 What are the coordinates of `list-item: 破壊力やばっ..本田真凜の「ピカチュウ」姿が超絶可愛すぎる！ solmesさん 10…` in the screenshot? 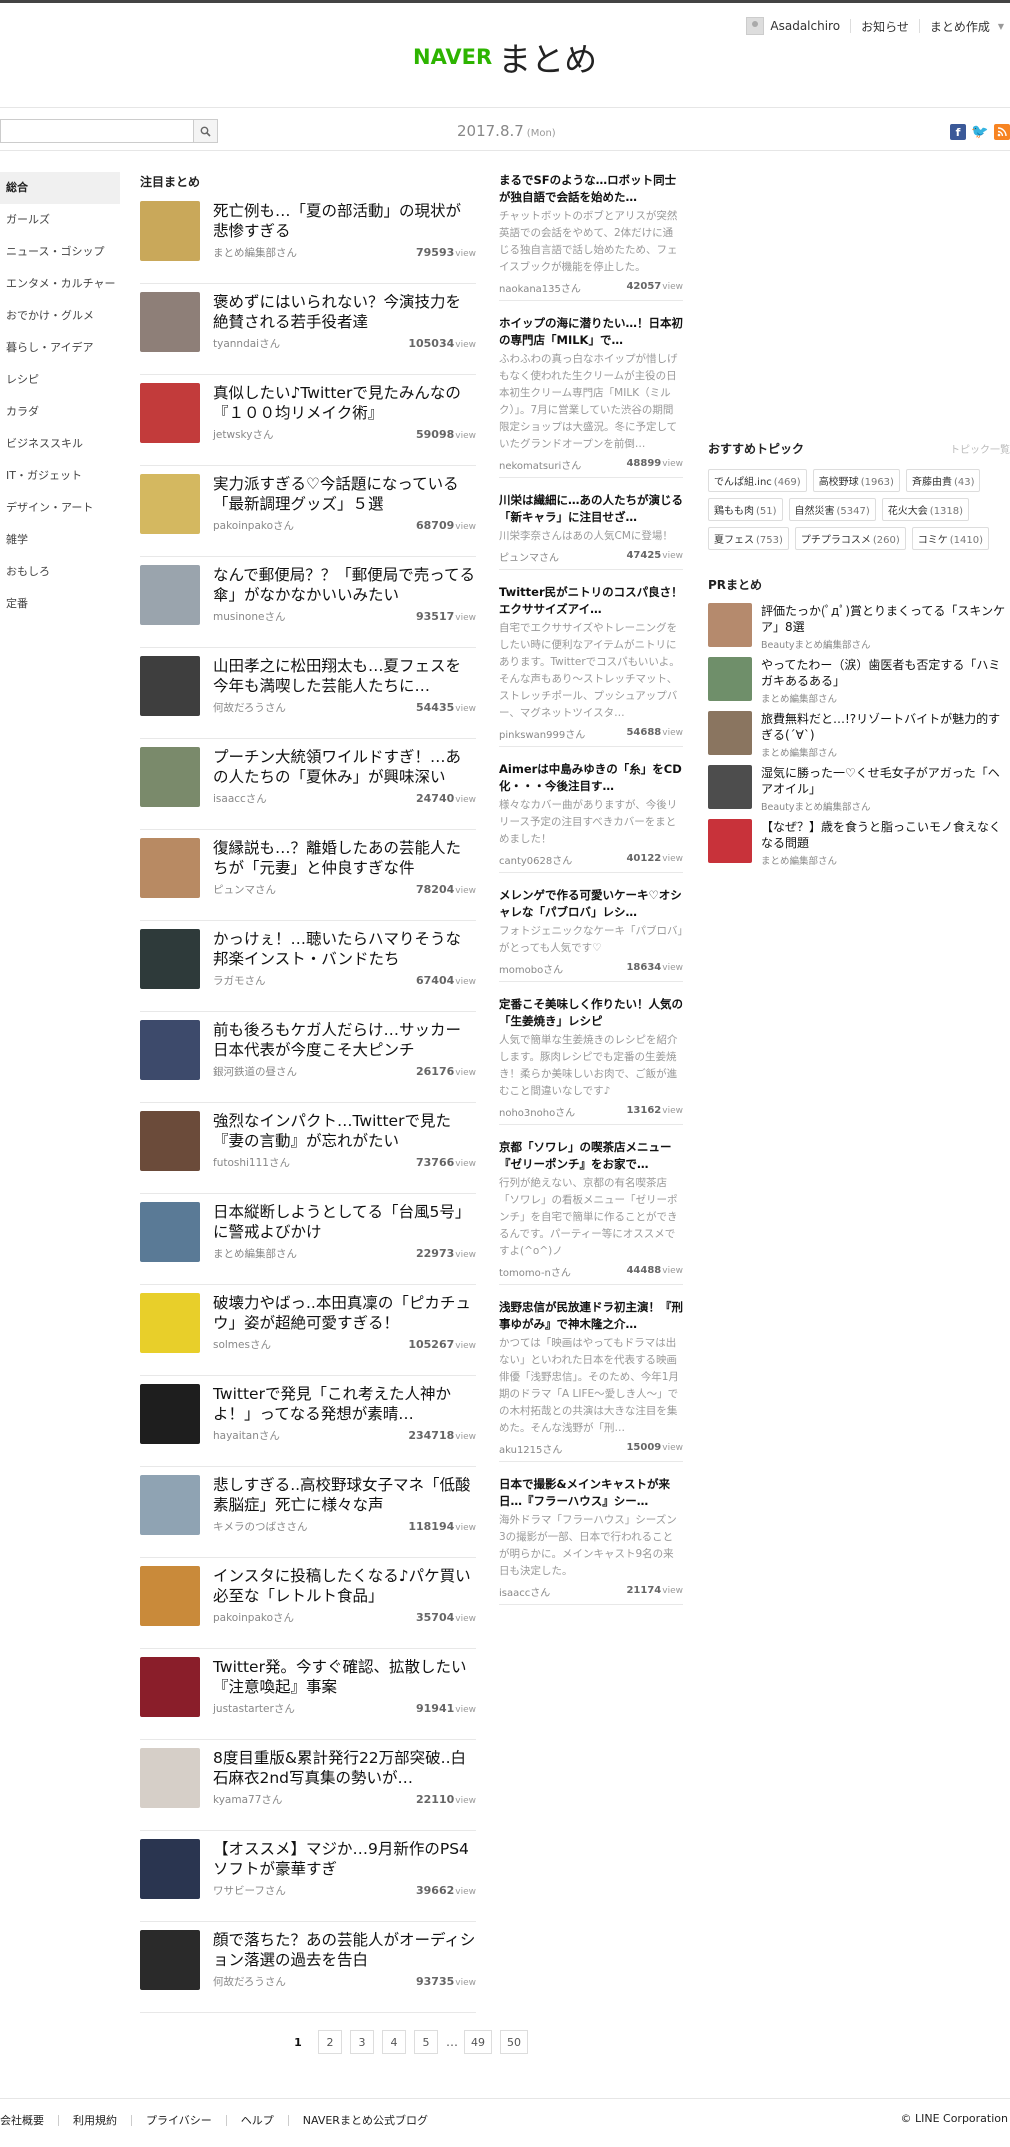 It's located at (308, 1330).